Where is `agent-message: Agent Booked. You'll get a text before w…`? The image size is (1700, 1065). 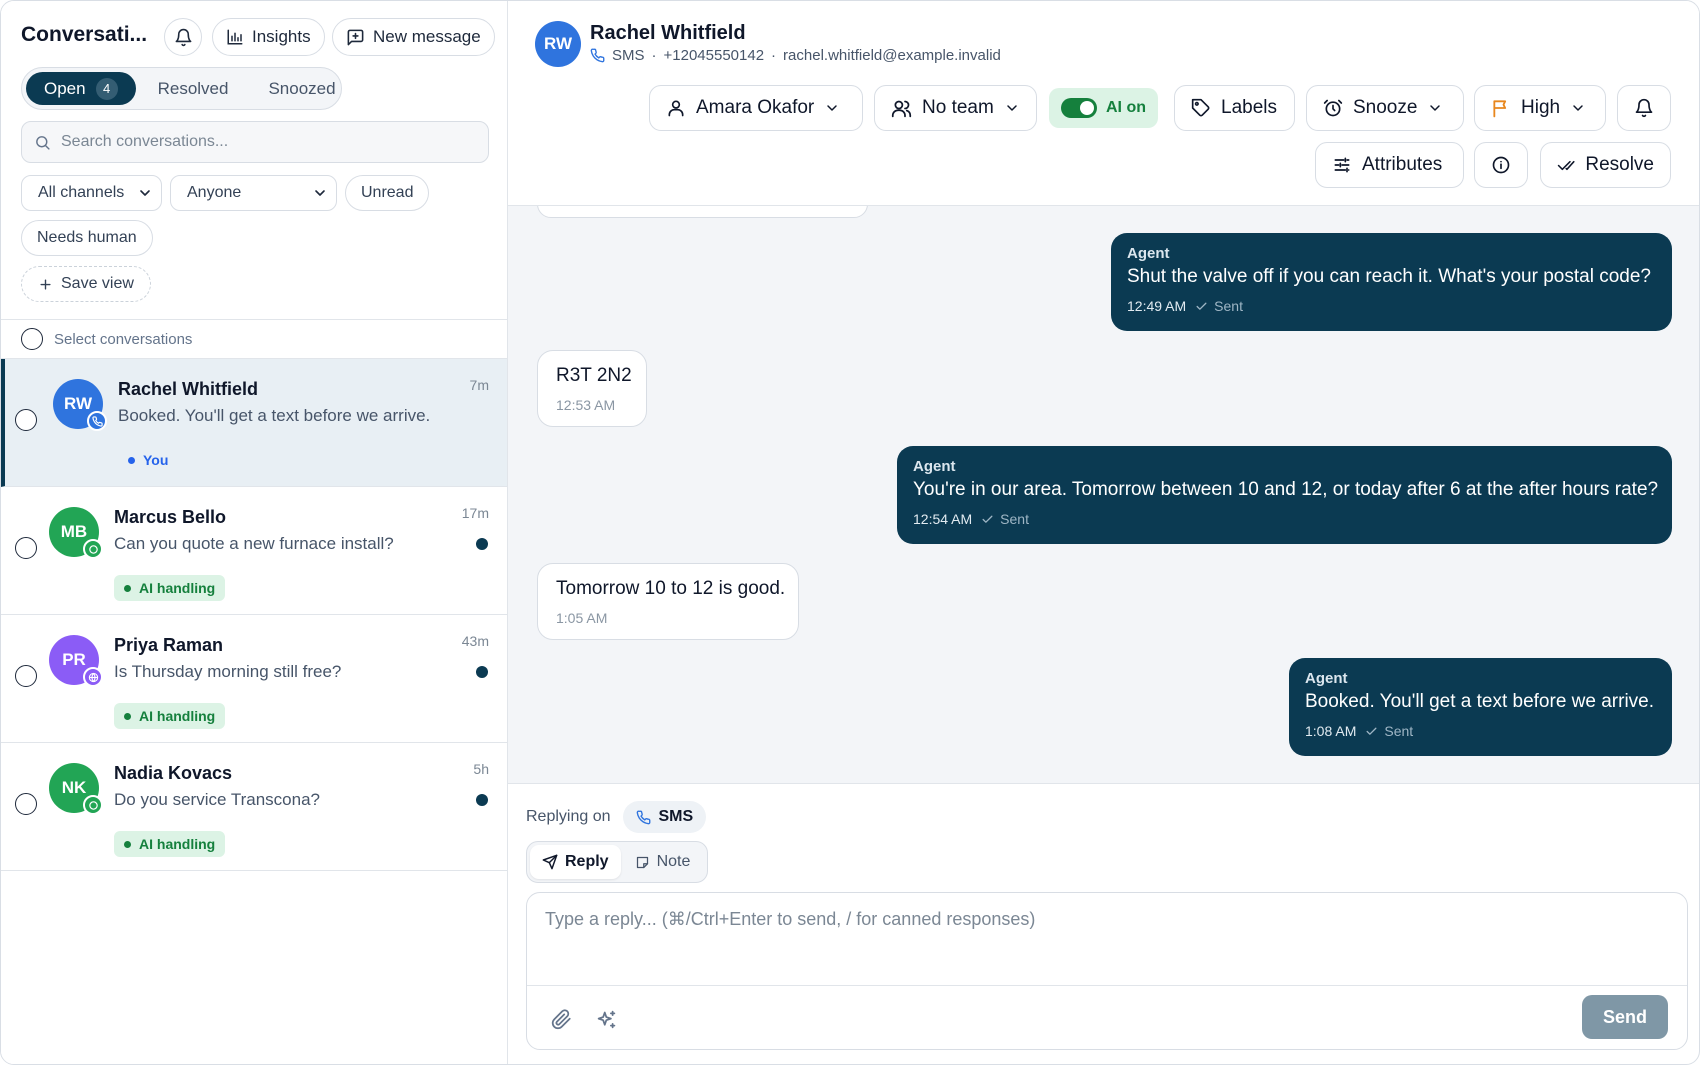 agent-message: Agent Booked. You'll get a text before w… is located at coordinates (1480, 707).